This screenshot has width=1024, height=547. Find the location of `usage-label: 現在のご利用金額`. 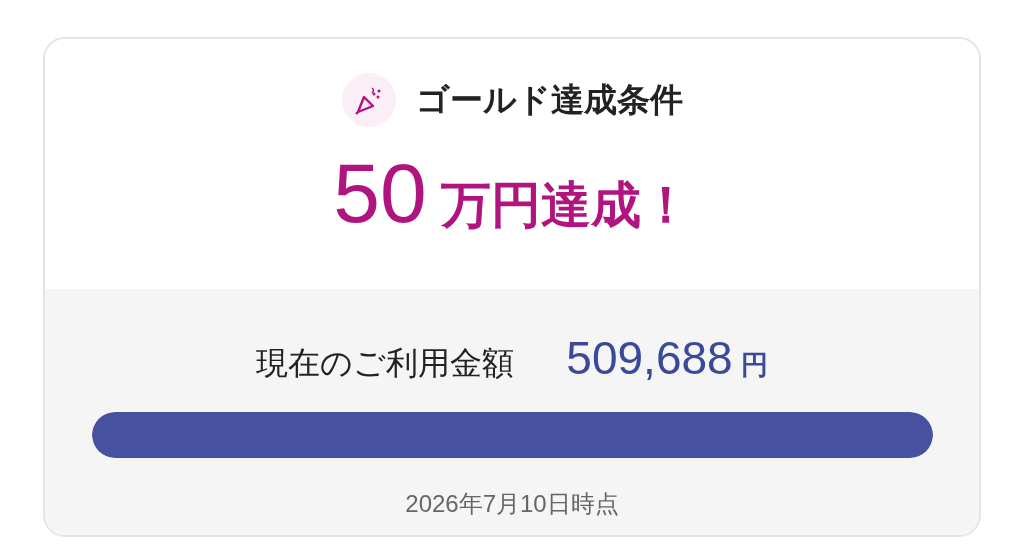

usage-label: 現在のご利用金額 is located at coordinates (385, 363).